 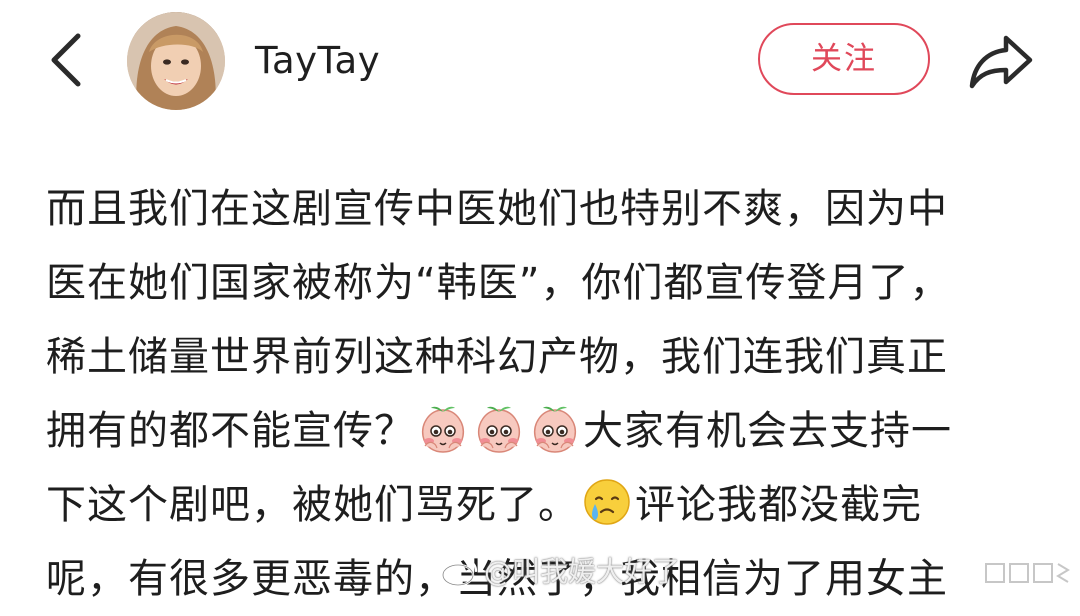 I want to click on username: TayTay, so click(x=317, y=61).